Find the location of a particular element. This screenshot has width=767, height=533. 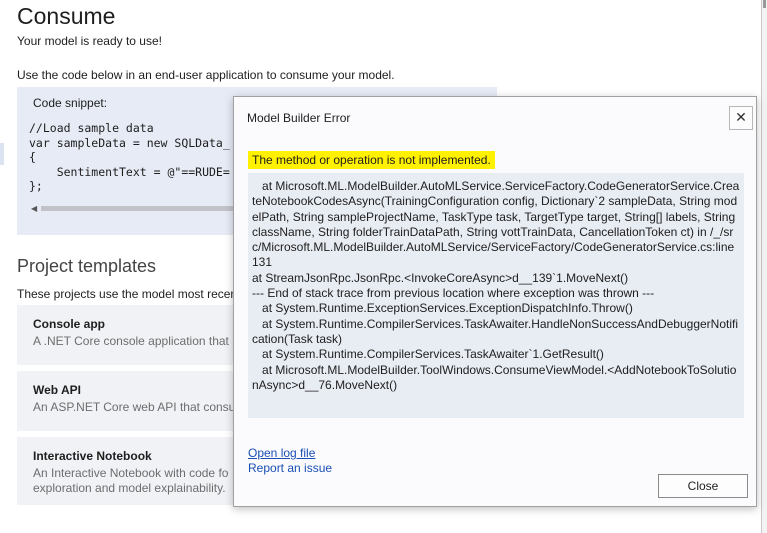

code-line: { is located at coordinates (32, 157).